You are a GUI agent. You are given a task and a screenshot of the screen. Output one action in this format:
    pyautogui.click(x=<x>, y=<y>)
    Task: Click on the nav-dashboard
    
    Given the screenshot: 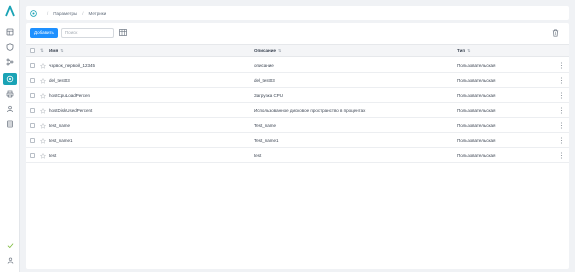 What is the action you would take?
    pyautogui.click(x=10, y=32)
    